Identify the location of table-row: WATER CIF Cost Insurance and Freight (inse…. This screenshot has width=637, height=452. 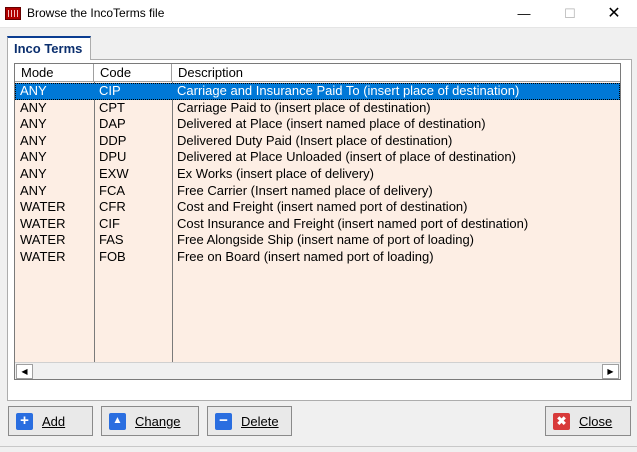
(317, 224).